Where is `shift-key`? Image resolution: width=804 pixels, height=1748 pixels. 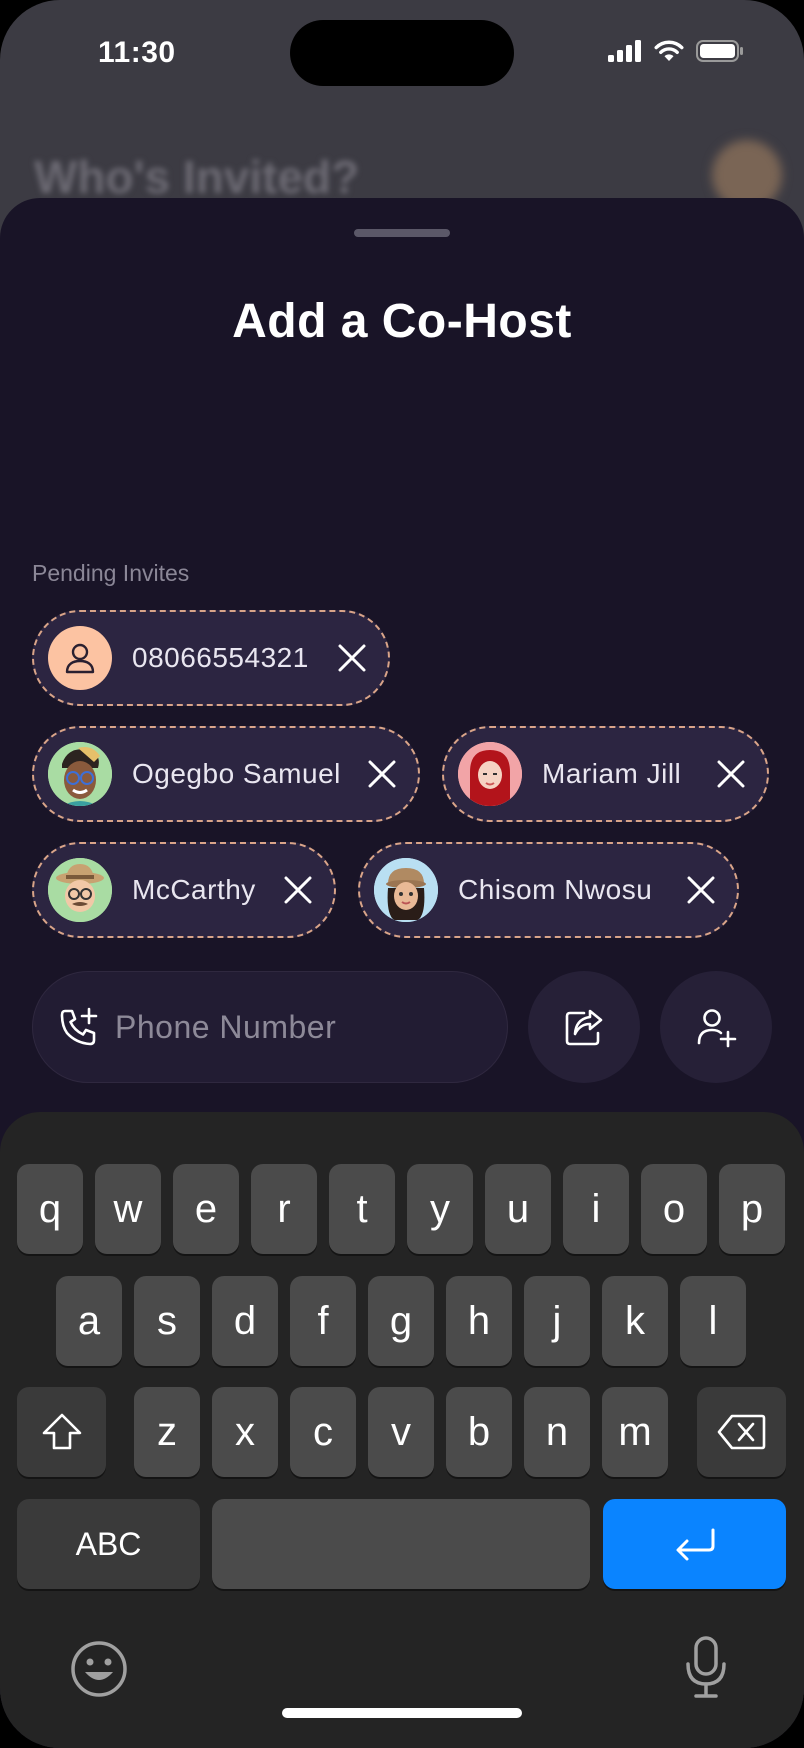 shift-key is located at coordinates (61, 1432).